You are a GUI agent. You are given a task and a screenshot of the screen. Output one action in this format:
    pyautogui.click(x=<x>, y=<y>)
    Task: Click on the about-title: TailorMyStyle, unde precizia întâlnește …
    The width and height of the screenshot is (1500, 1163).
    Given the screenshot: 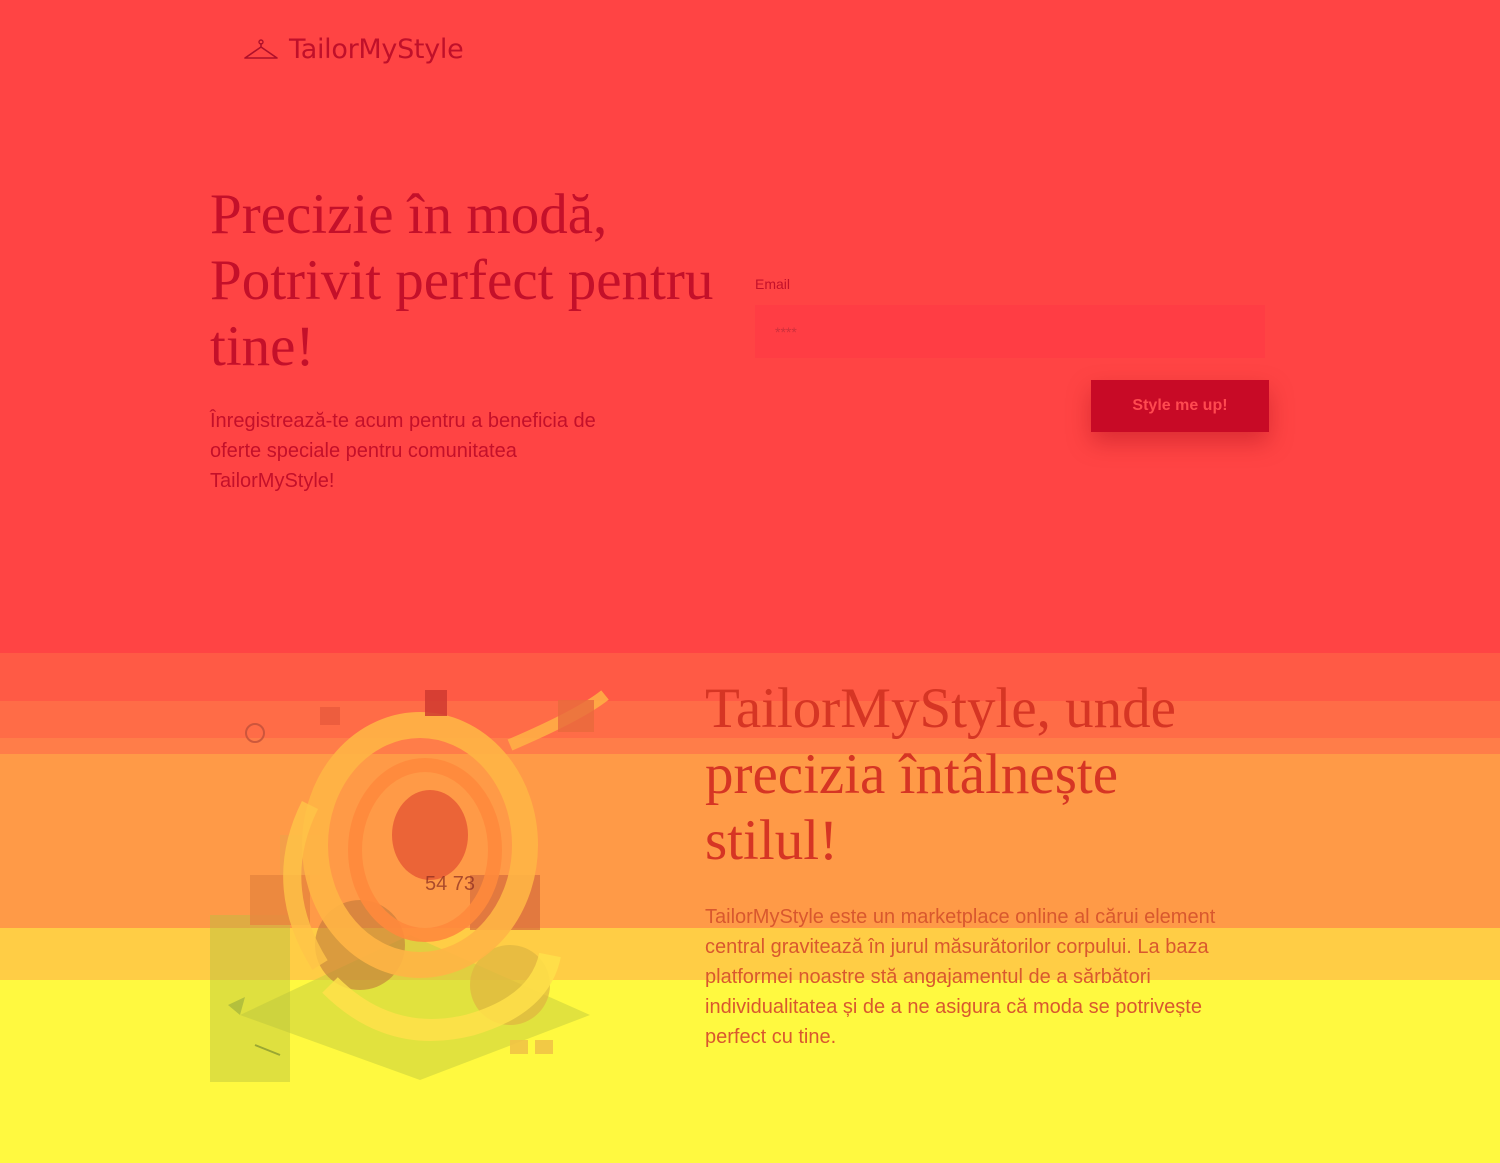 What is the action you would take?
    pyautogui.click(x=940, y=774)
    